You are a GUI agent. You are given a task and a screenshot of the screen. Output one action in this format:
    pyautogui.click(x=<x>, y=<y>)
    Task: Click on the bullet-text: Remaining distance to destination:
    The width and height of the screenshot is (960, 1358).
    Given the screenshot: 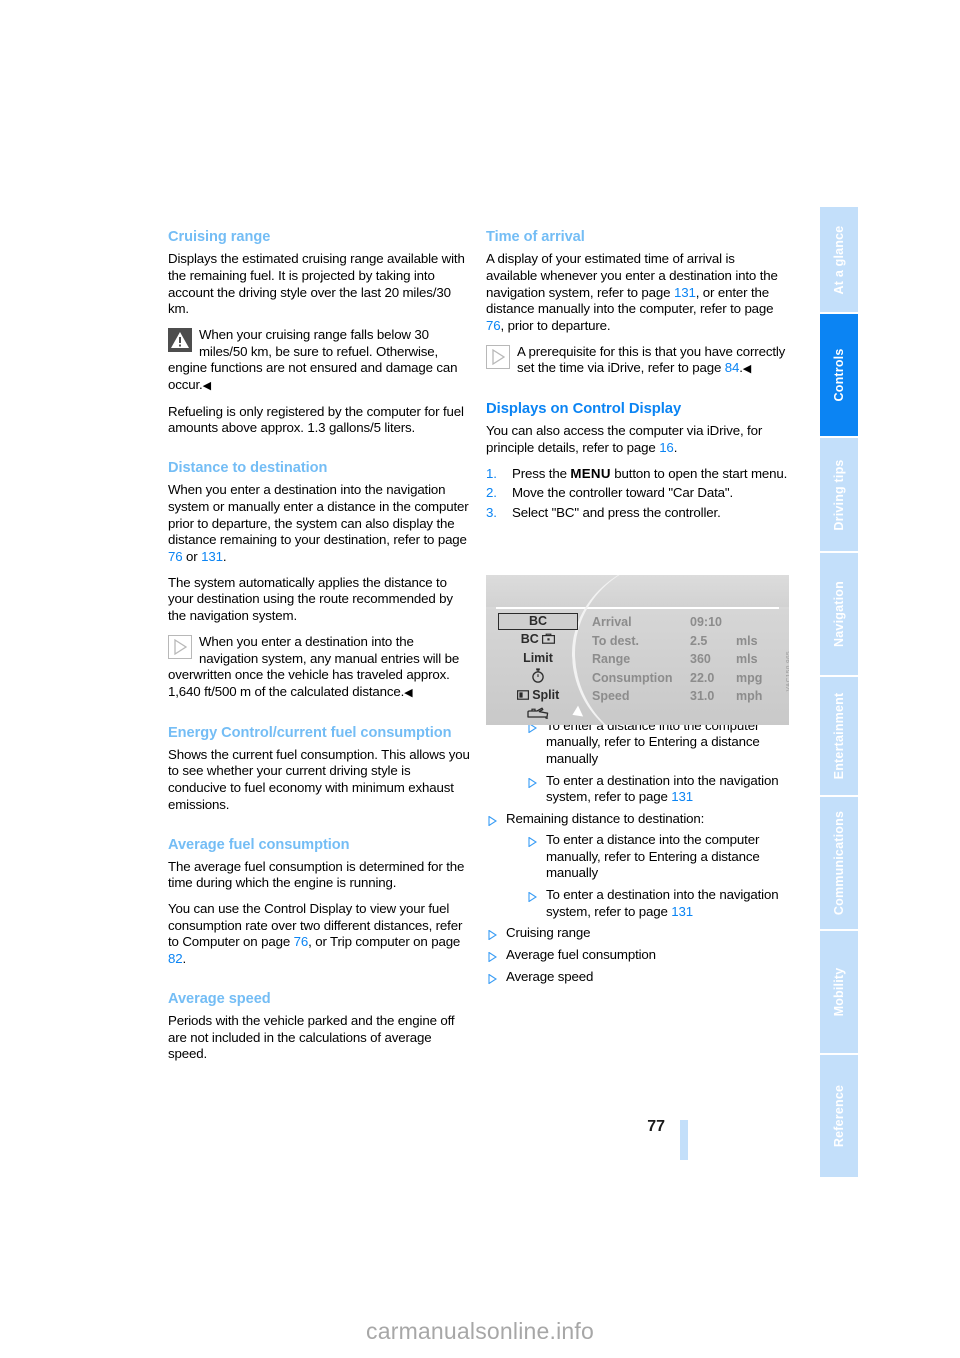 What is the action you would take?
    pyautogui.click(x=605, y=819)
    